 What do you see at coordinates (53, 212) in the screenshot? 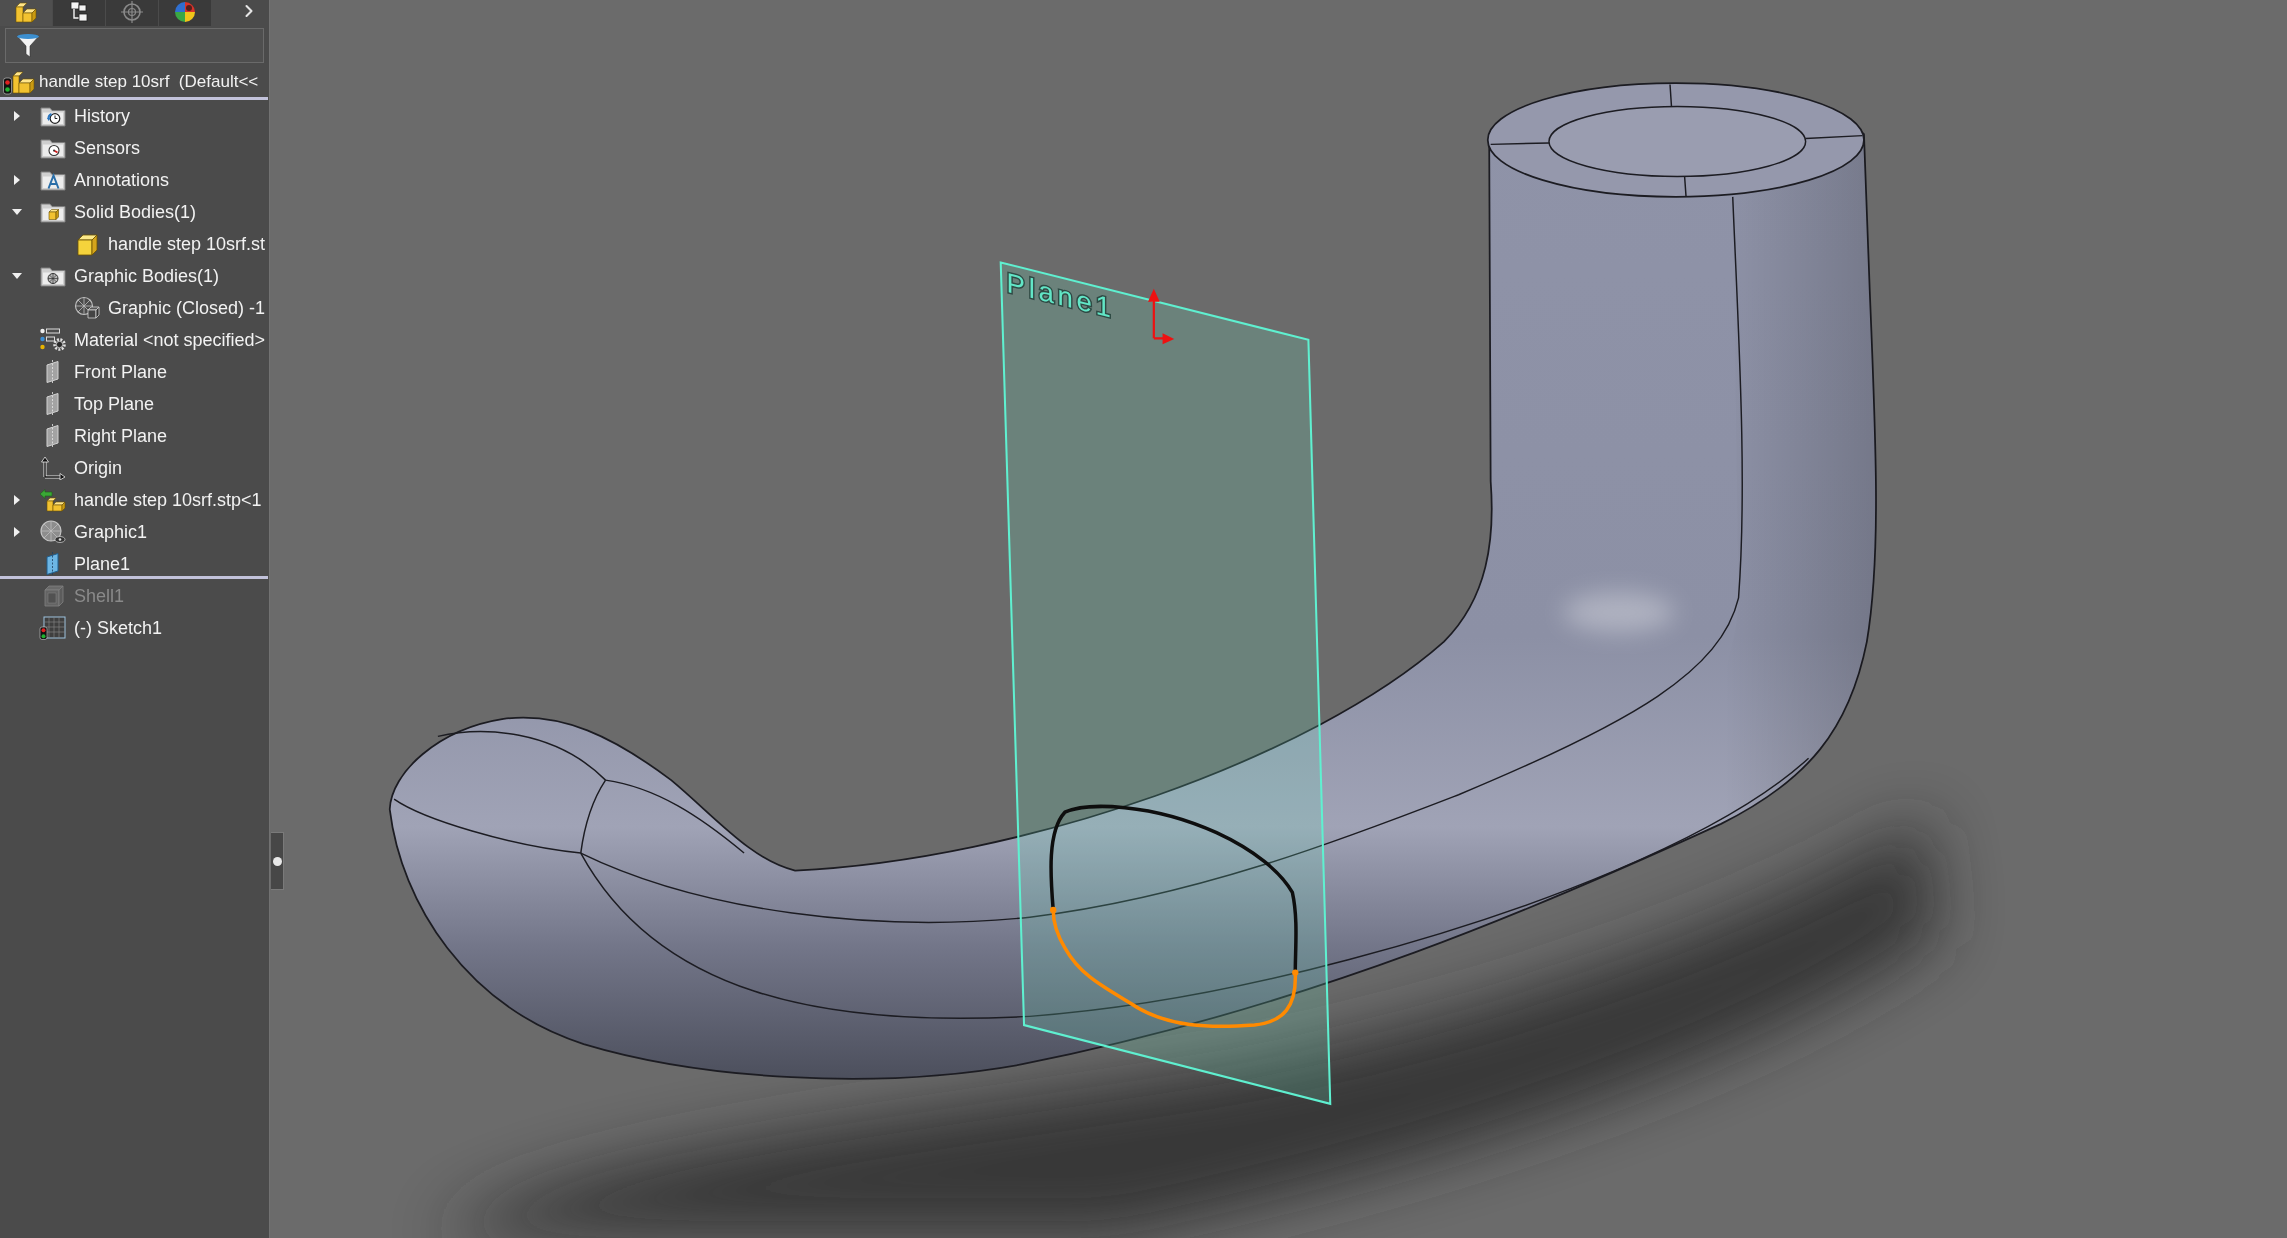
I see `solid-bodies-icon` at bounding box center [53, 212].